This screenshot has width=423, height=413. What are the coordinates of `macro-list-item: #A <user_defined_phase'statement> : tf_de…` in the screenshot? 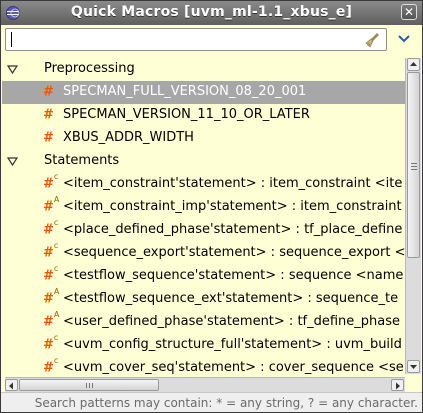 It's located at (203, 322).